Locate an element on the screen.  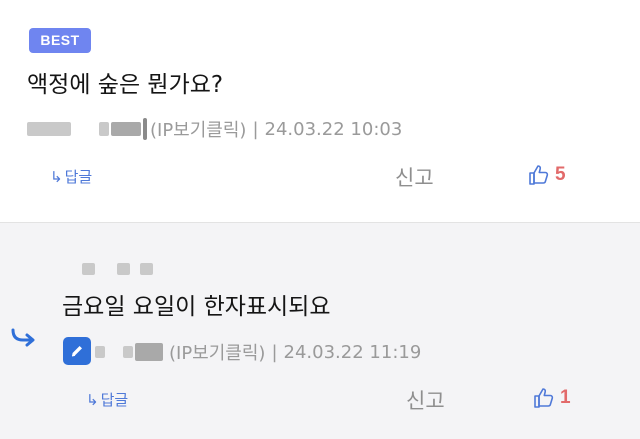
pencil-icon is located at coordinates (76, 351).